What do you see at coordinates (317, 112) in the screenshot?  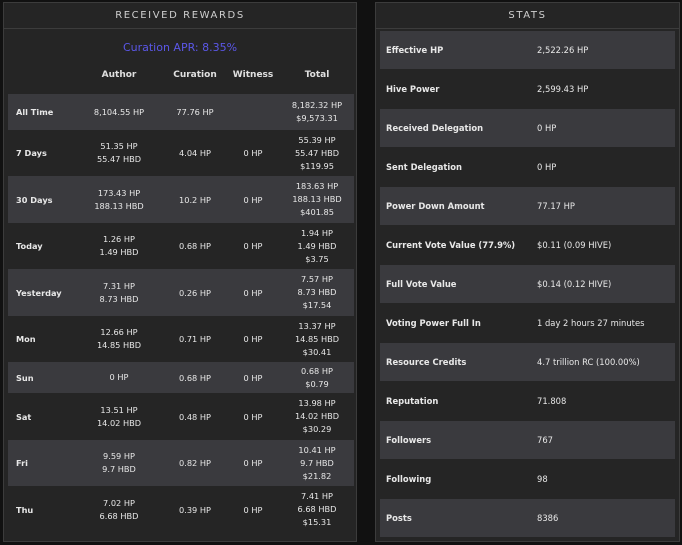 I see `total-cell: 8,182.32 HP $9,573.31` at bounding box center [317, 112].